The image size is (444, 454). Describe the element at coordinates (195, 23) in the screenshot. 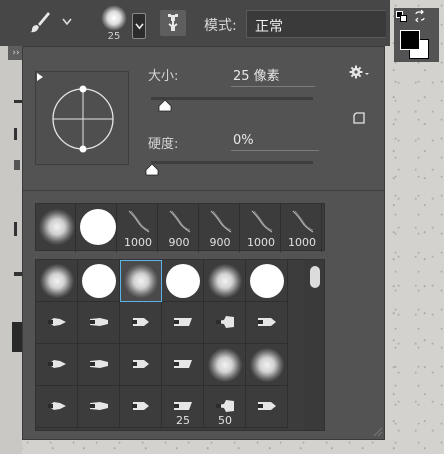

I see `options-bar: 25 模式: 正常` at that location.